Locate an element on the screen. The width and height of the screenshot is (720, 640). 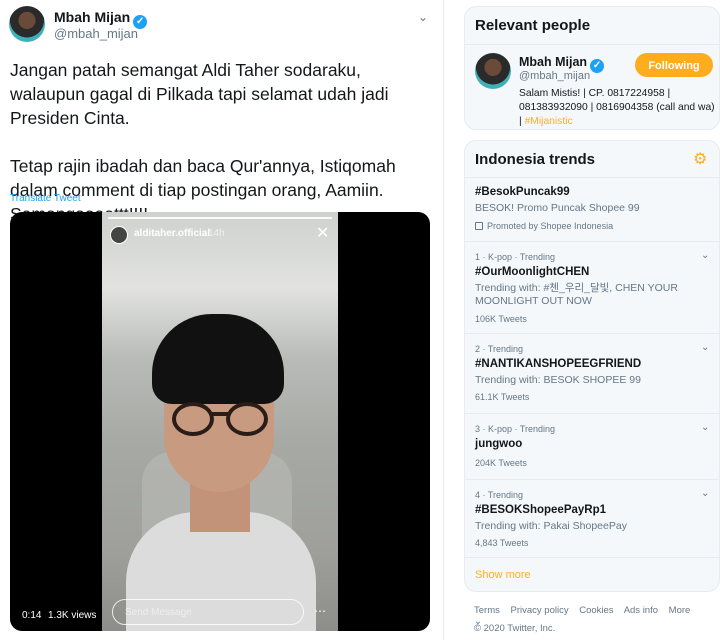
hair is located at coordinates (218, 359).